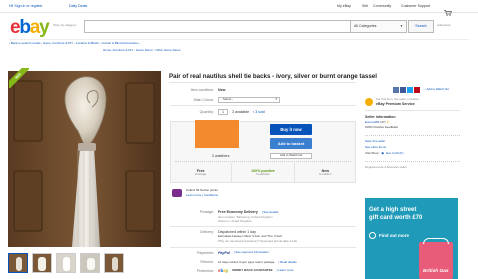 The image size is (478, 279). What do you see at coordinates (415, 6) in the screenshot?
I see `support-link: Customer Support` at bounding box center [415, 6].